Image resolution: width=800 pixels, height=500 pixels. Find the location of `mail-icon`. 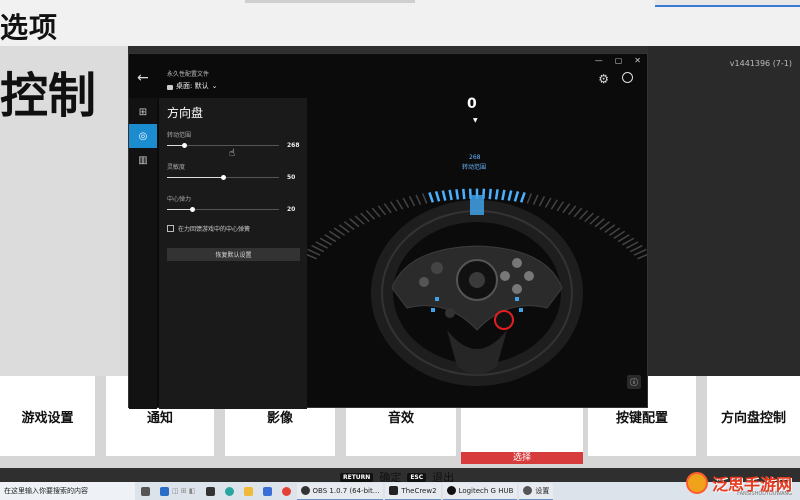

mail-icon is located at coordinates (267, 491).